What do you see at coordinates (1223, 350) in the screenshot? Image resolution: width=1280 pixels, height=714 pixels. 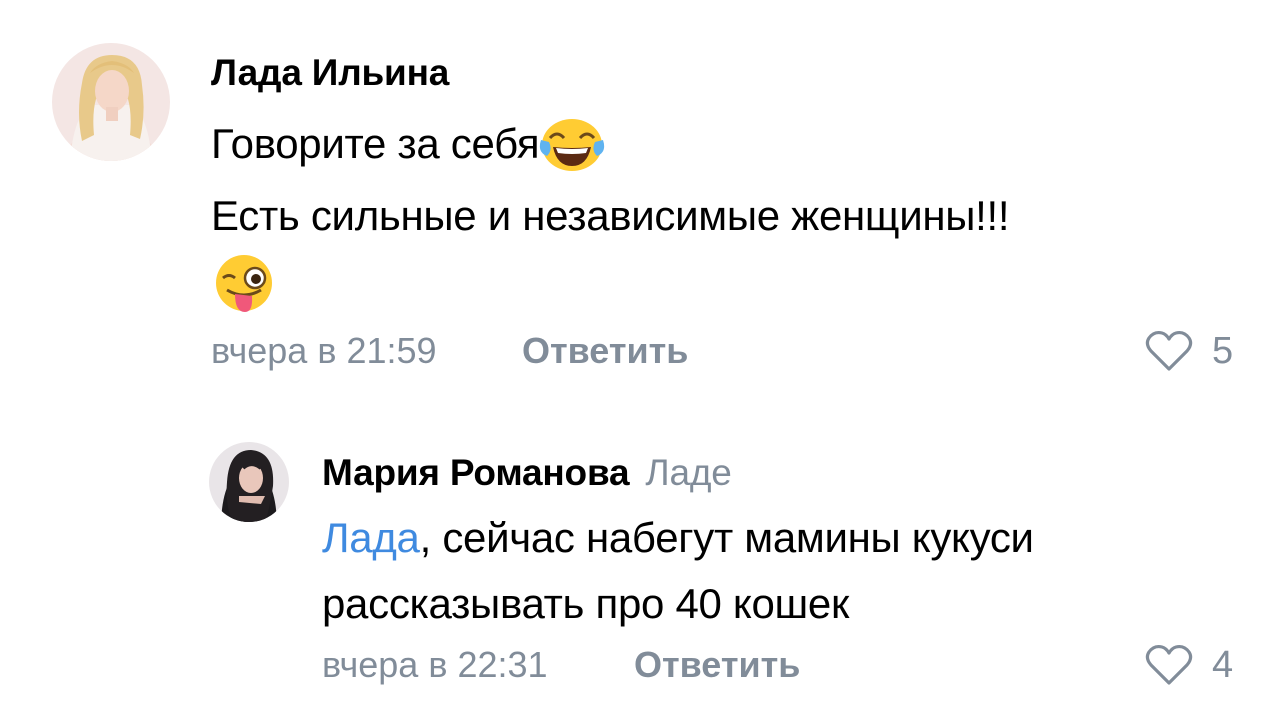 I see `like-count: 5` at bounding box center [1223, 350].